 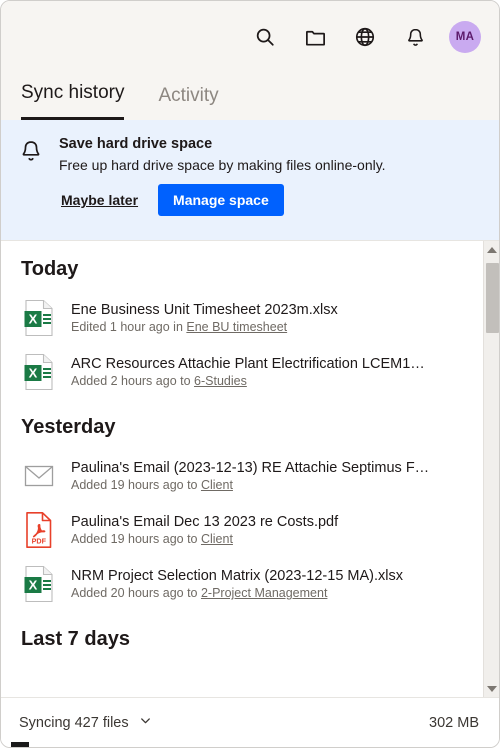 I want to click on list-item-location-link: Ene BU timesheet, so click(x=236, y=327).